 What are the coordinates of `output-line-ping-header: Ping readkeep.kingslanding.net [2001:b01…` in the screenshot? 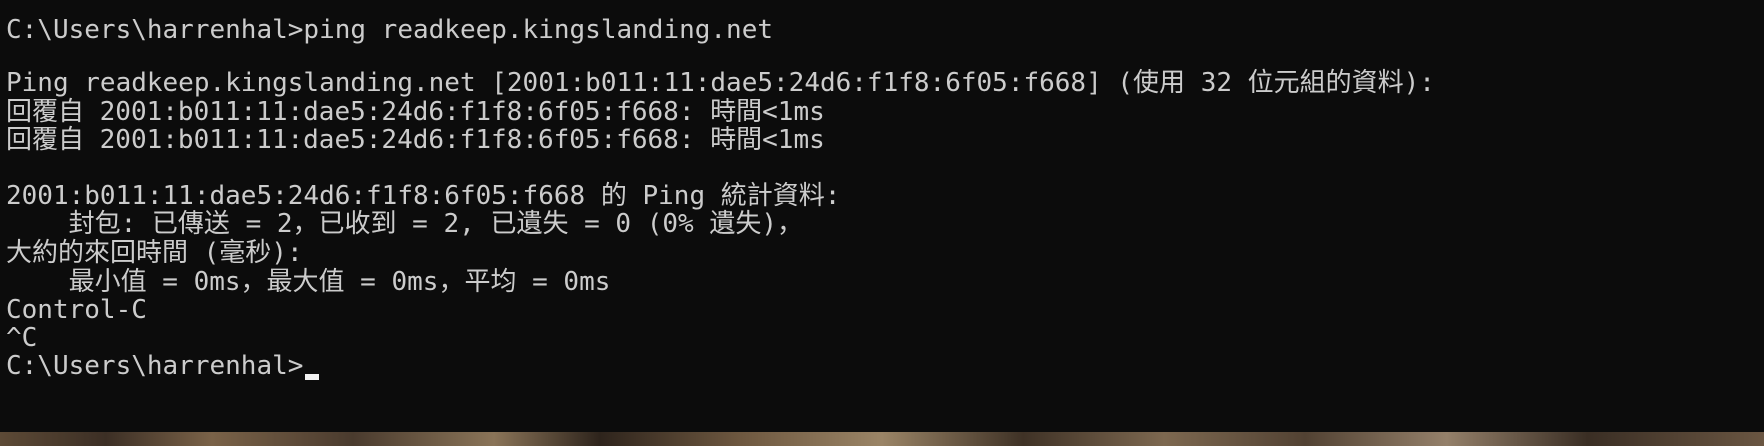 It's located at (720, 83).